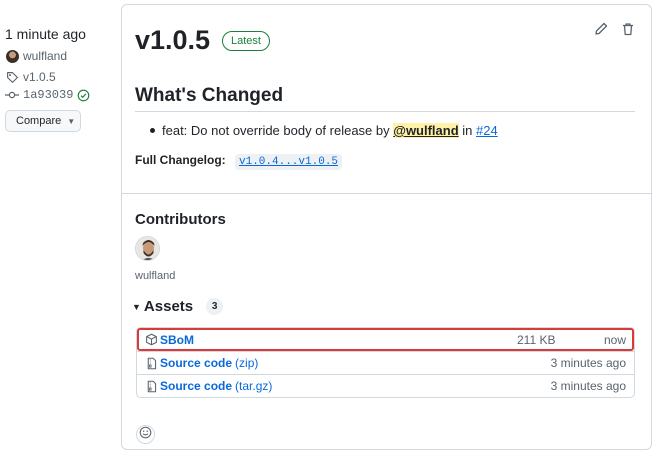  I want to click on asset-size: 211 KB, so click(536, 339).